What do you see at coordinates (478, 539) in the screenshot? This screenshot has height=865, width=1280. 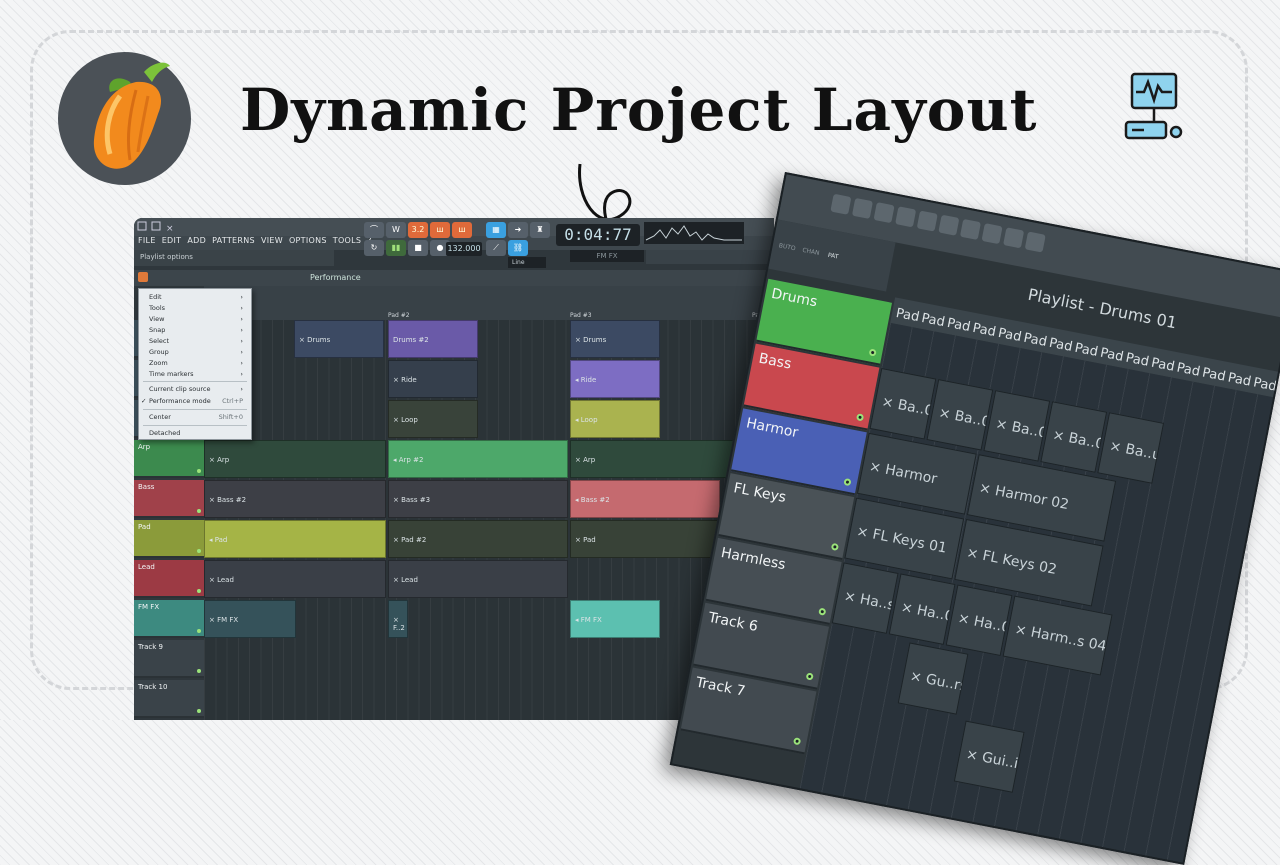 I see `pattern-clip: × Pad #2` at bounding box center [478, 539].